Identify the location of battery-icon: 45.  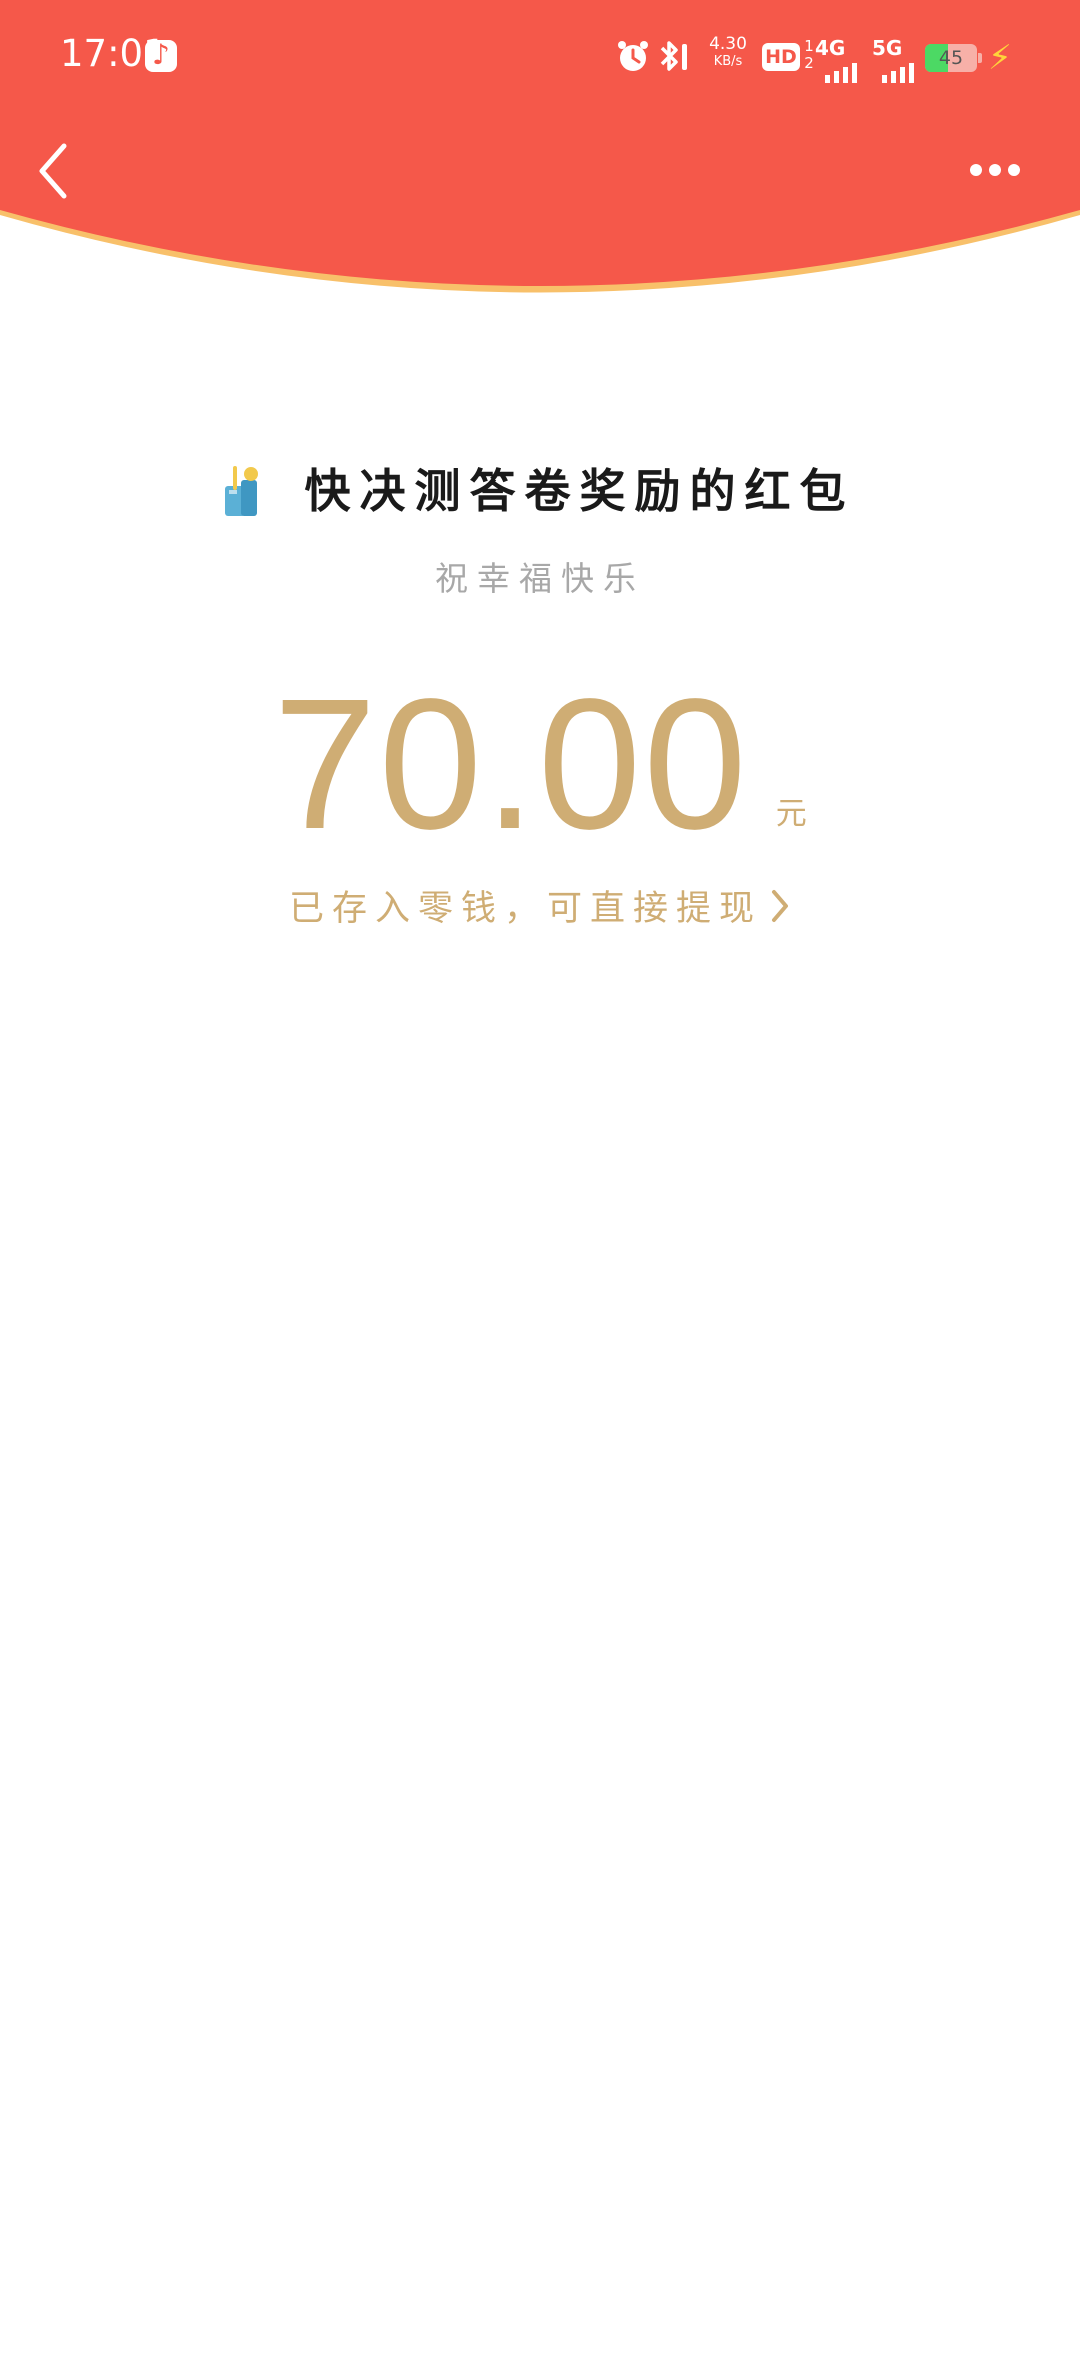
(951, 58).